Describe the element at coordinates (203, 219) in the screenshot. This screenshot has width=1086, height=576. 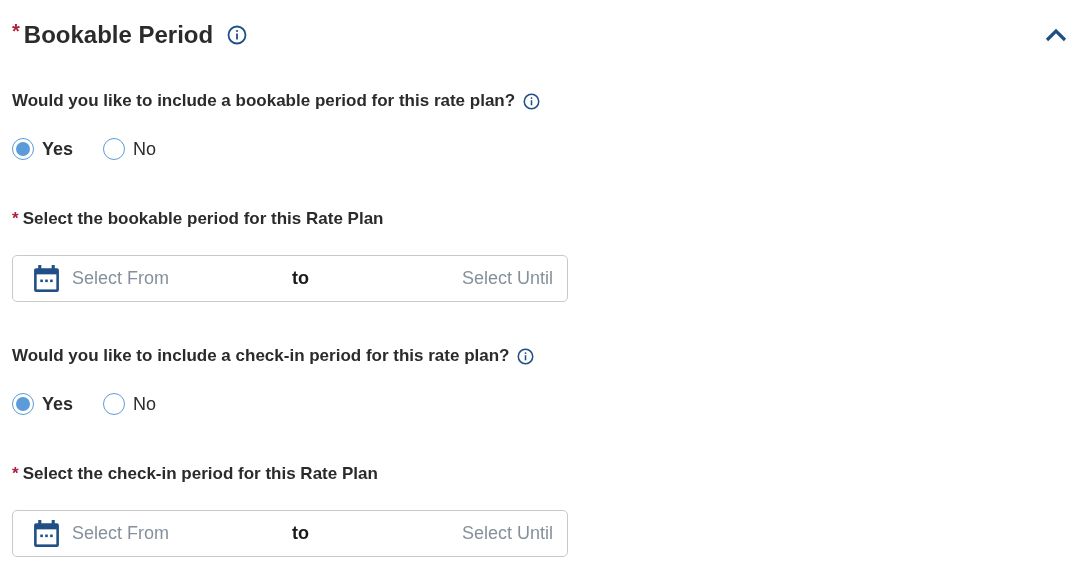
I see `field-label: Select the bookable period for this Rate Plan` at that location.